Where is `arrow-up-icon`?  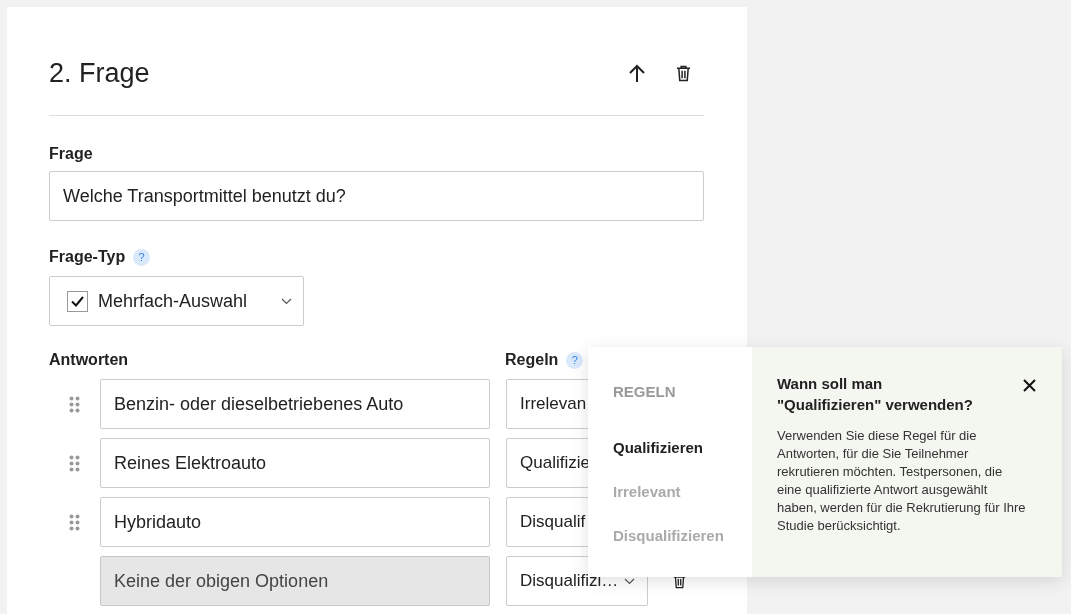 arrow-up-icon is located at coordinates (637, 73).